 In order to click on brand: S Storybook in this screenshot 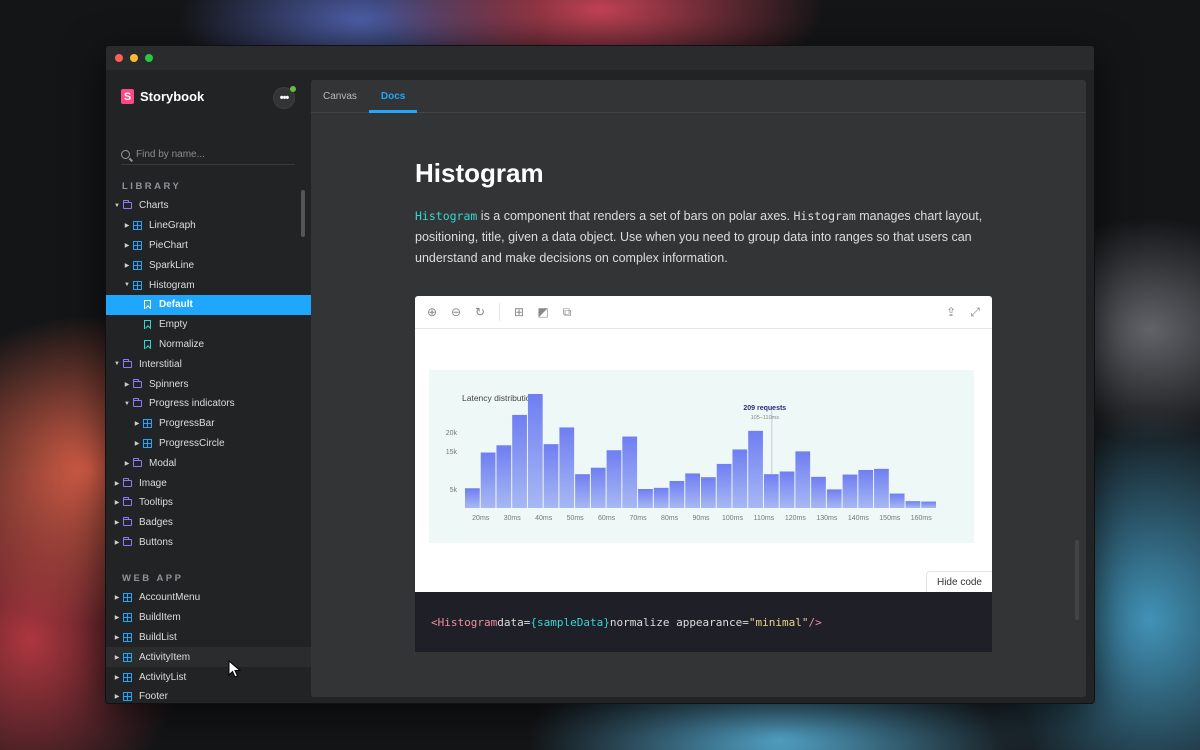, I will do `click(162, 96)`.